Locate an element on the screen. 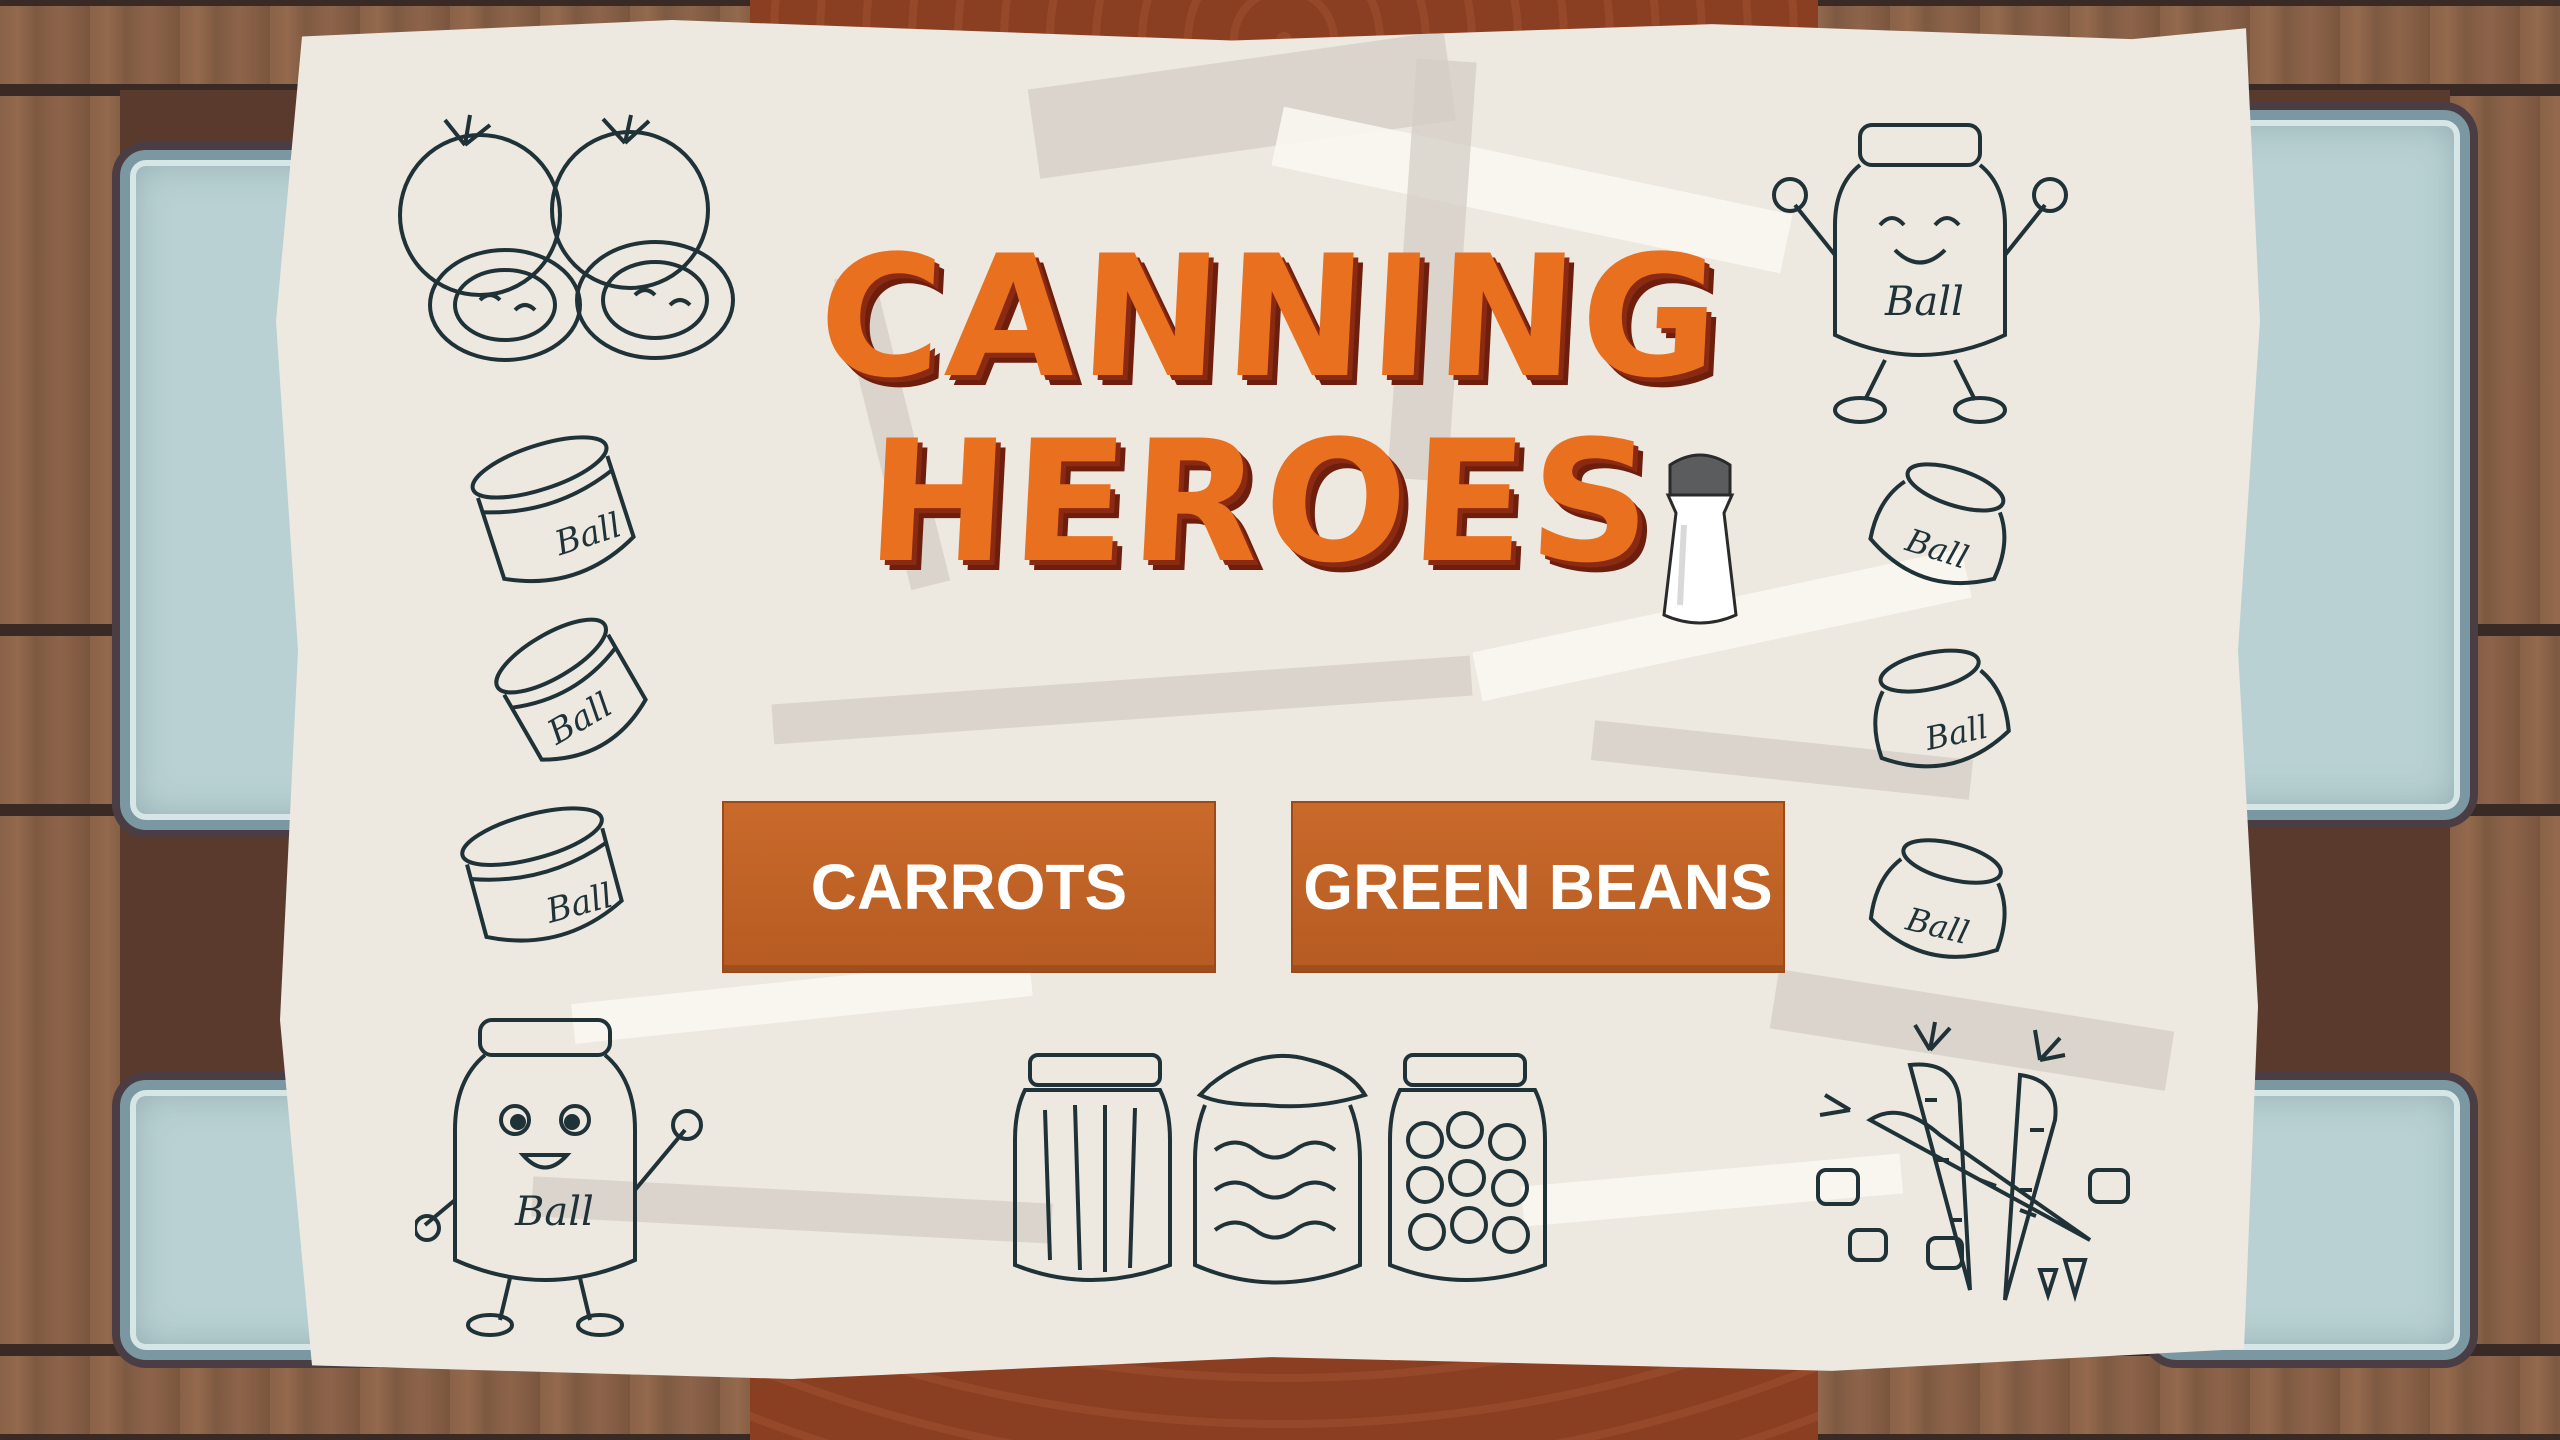  salt-shaker-icon is located at coordinates (1700, 537).